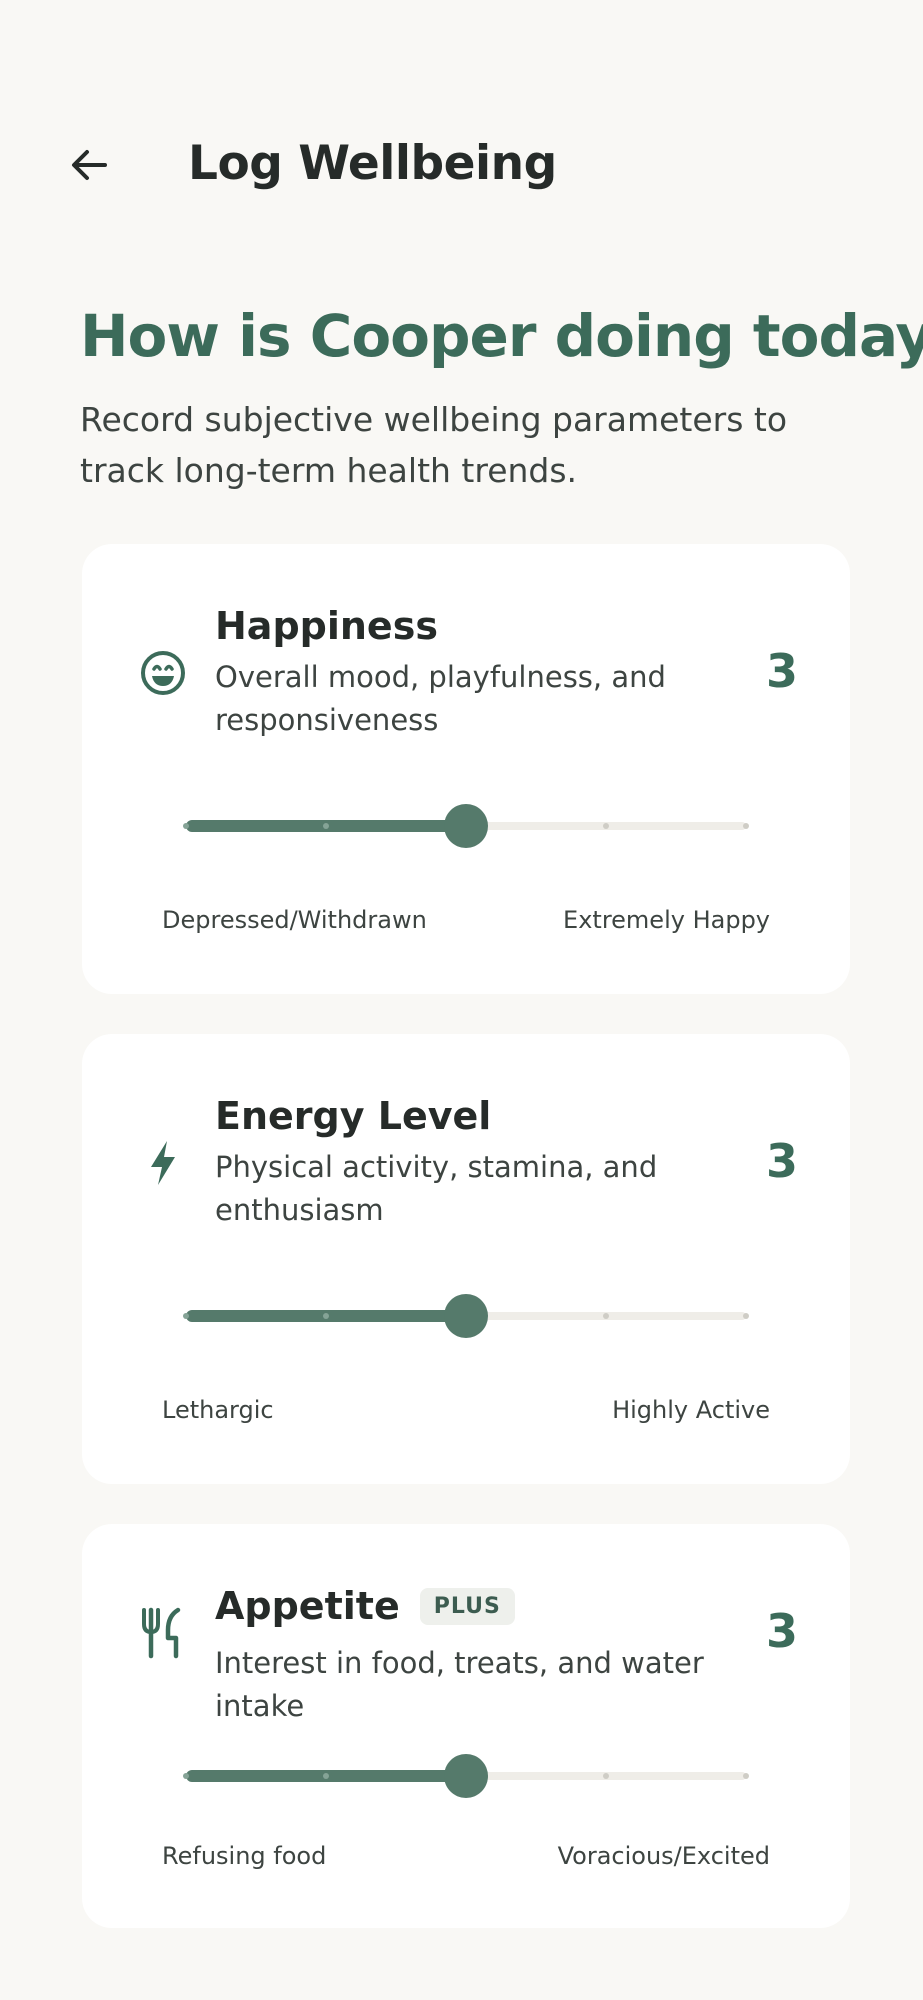  I want to click on fork-knife-icon, so click(163, 1633).